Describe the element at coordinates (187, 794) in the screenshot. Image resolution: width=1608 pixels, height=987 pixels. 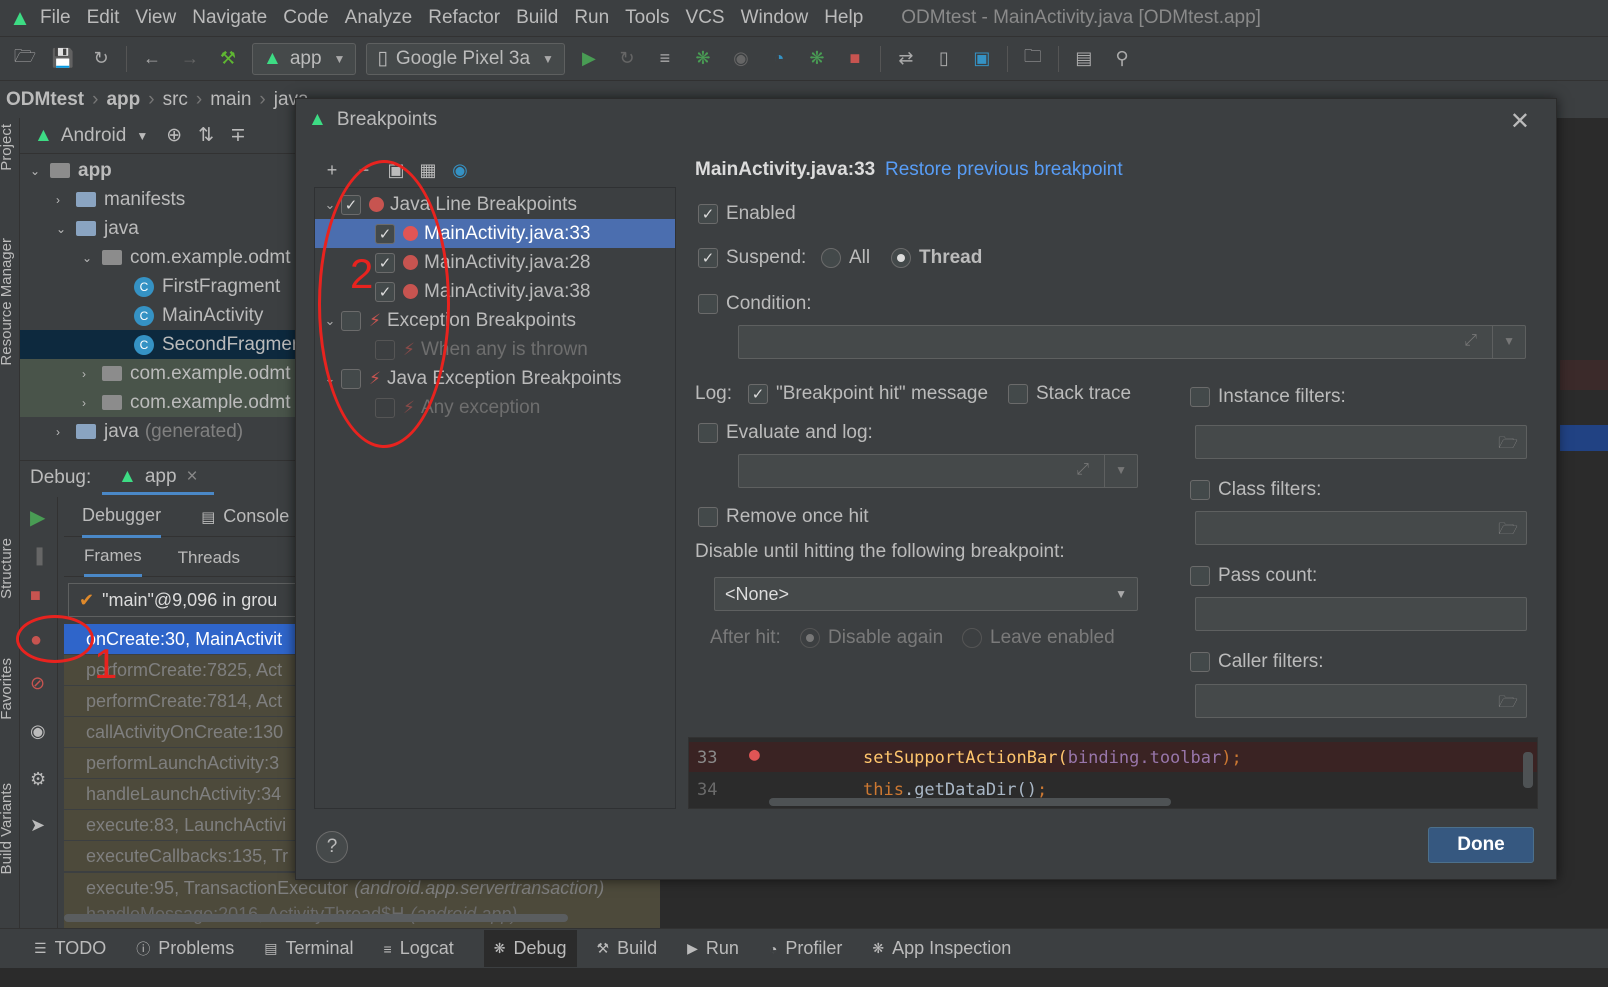
I see `frame-item: handleLaunchActivity:34` at that location.